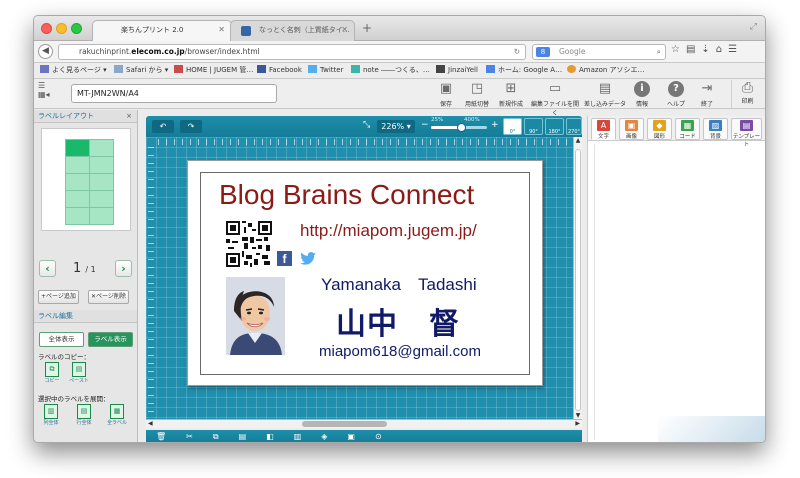 The image size is (800, 478). I want to click on tab-rakuchin-print: 楽ちんプリント 2.0 ✕, so click(162, 30).